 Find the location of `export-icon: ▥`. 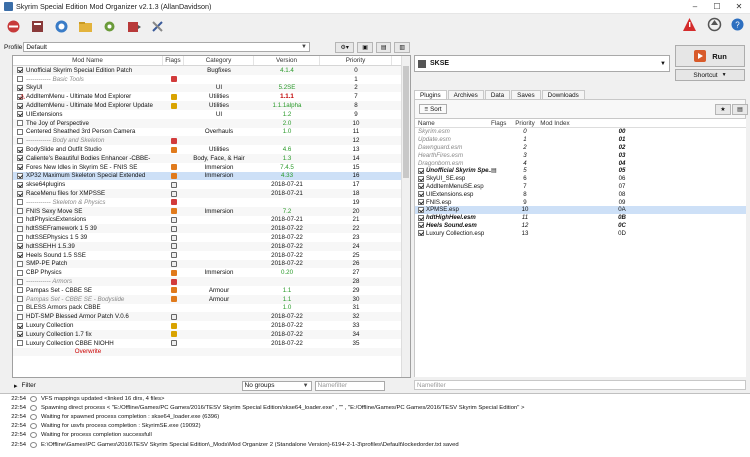

export-icon: ▥ is located at coordinates (402, 47).